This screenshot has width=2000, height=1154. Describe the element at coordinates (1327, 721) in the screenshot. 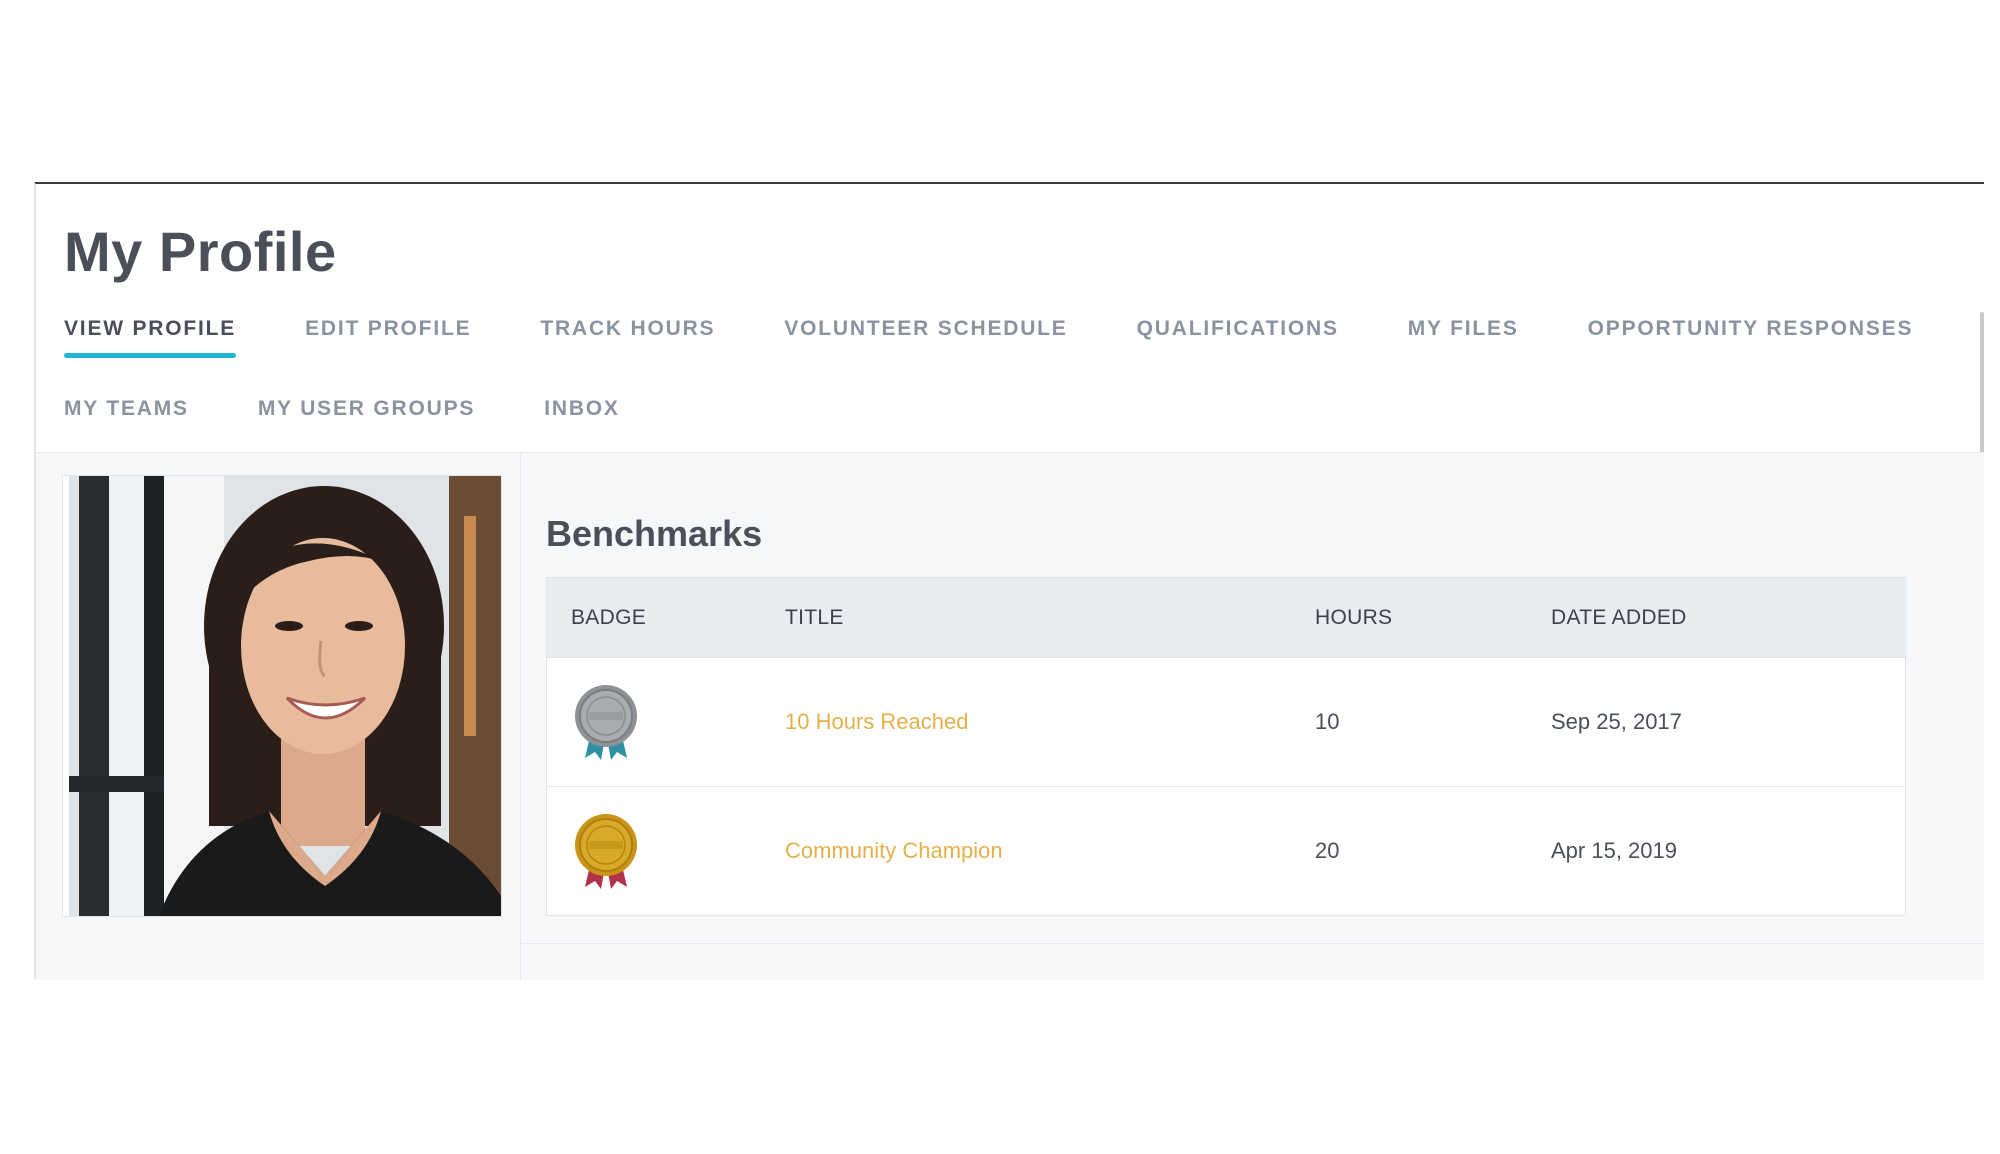

I see `benchmark-hours: 10` at that location.